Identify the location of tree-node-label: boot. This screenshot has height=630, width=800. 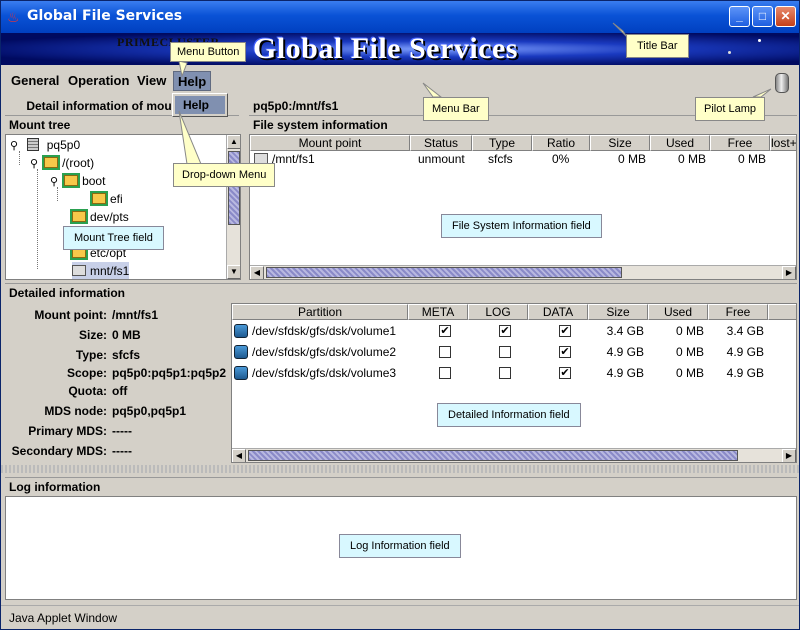
(94, 181).